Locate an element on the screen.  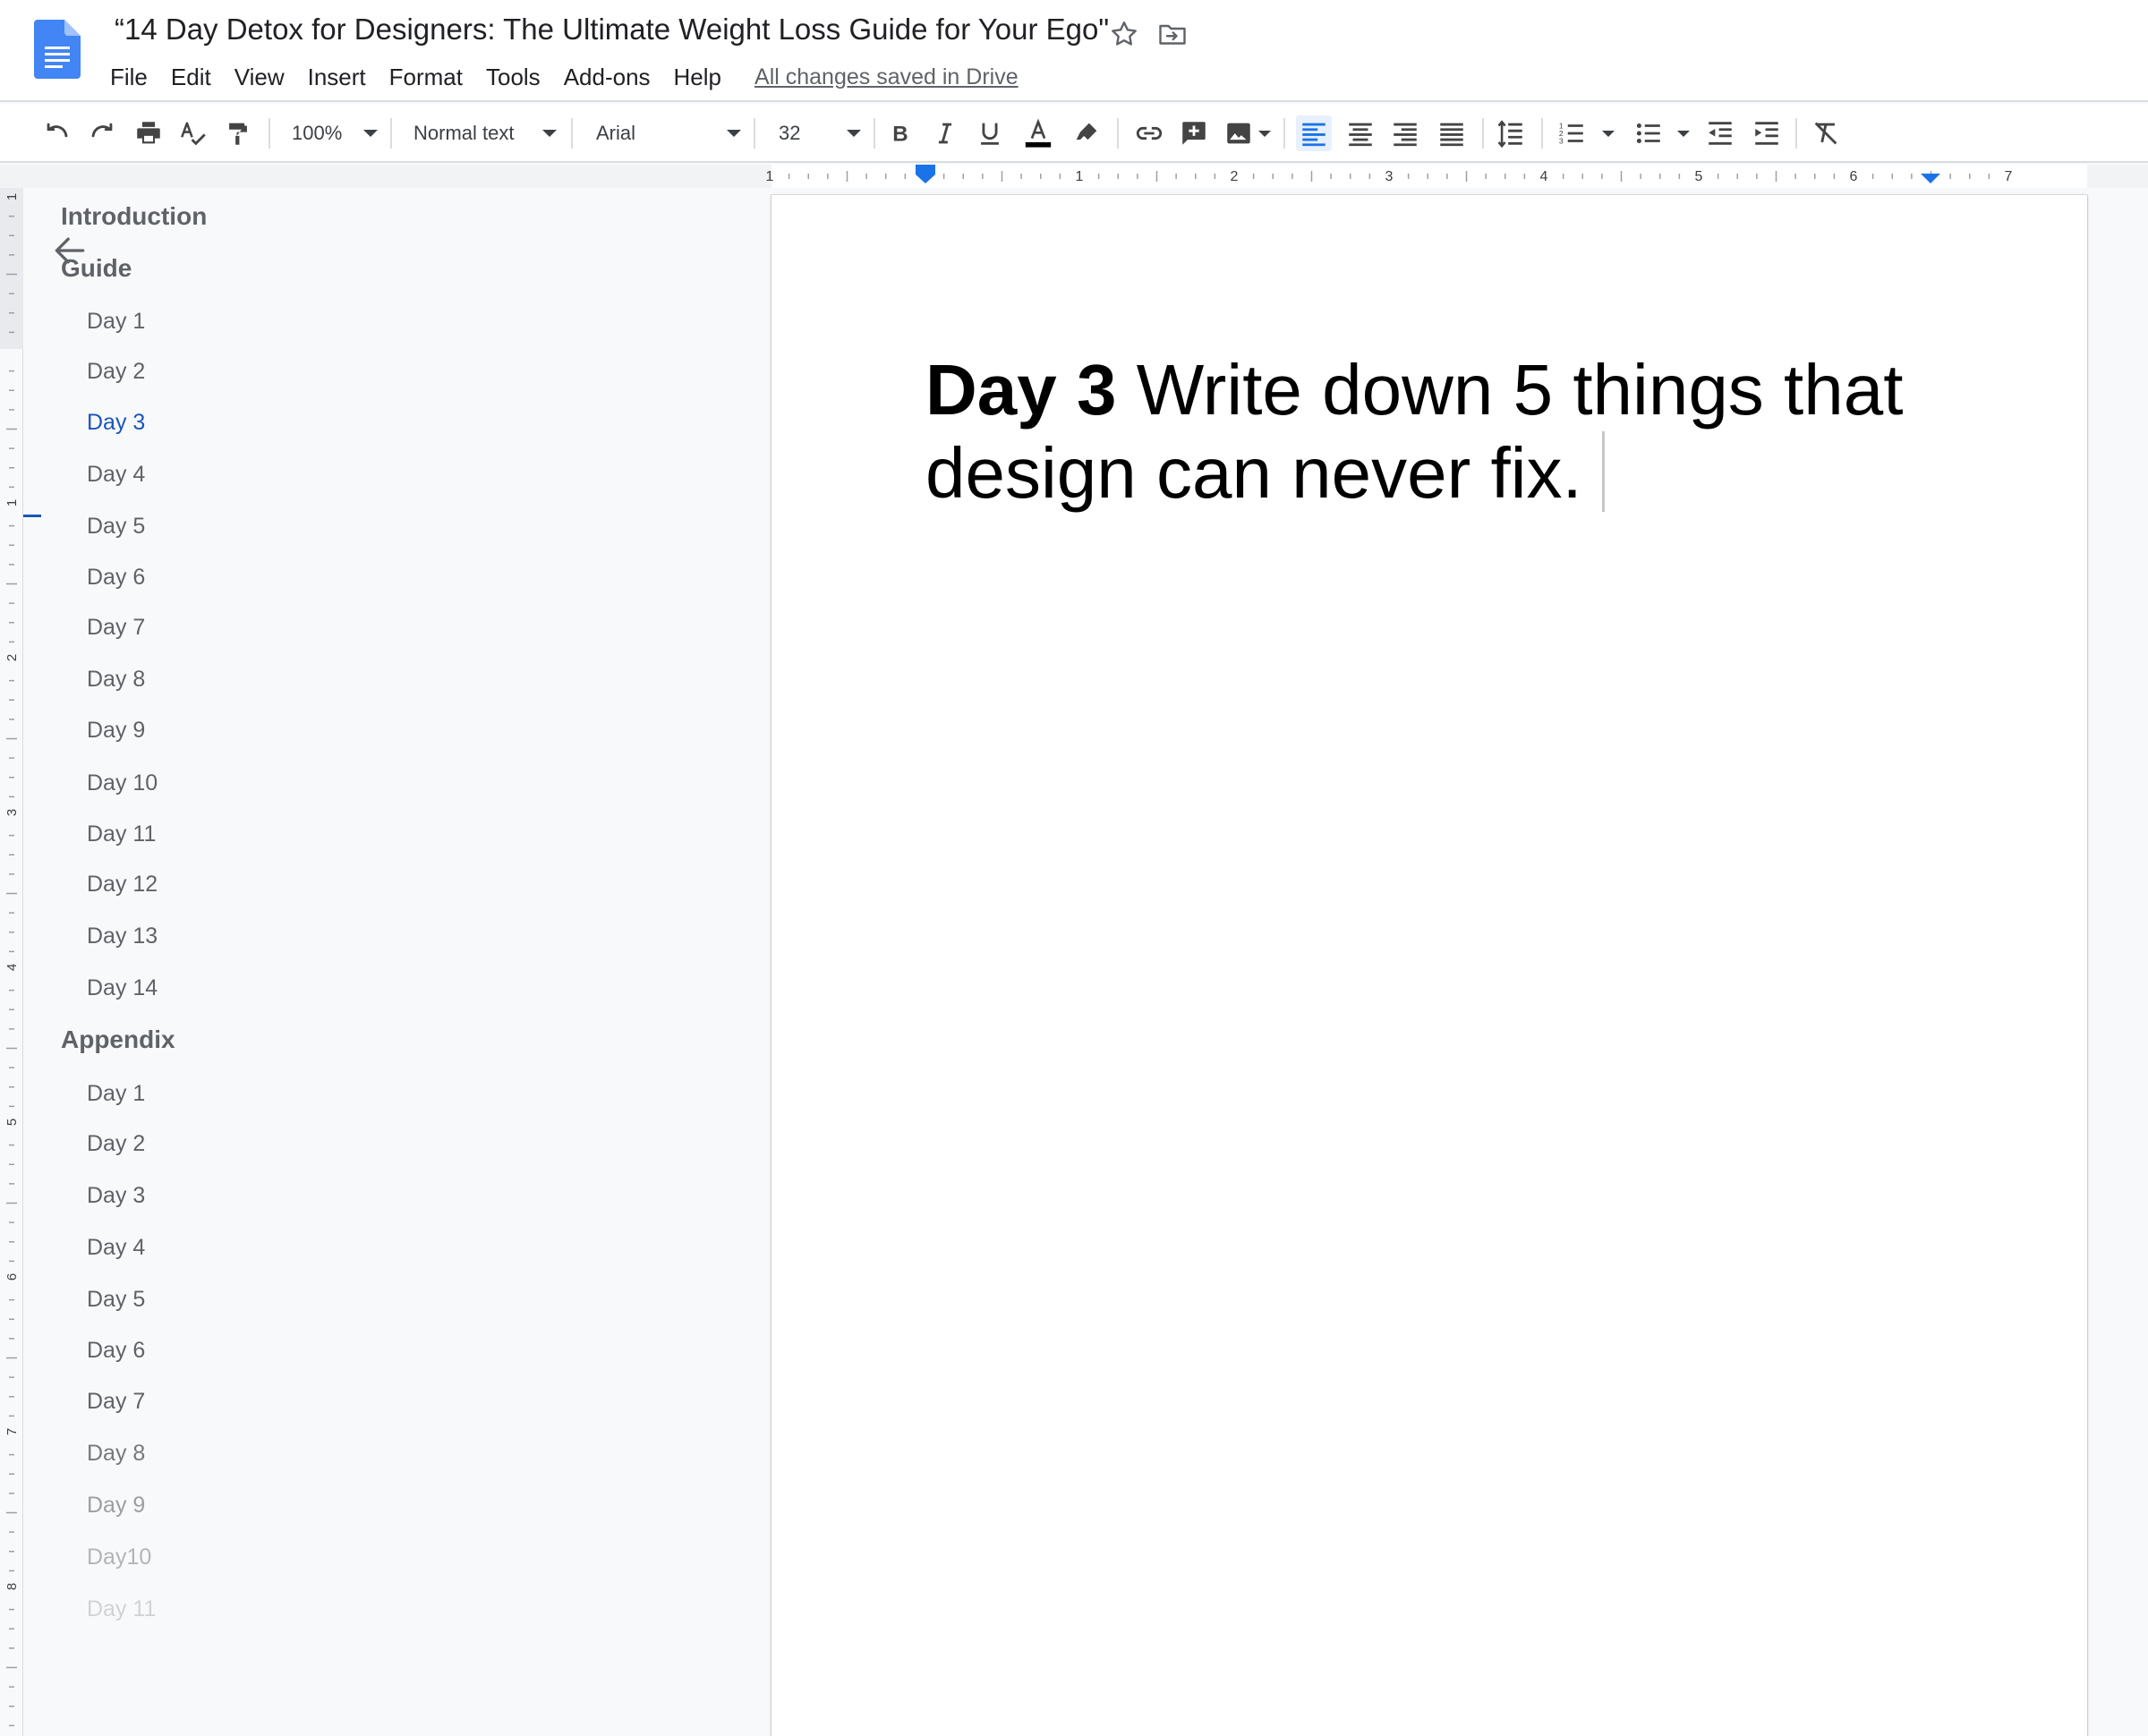
italic-icon is located at coordinates (945, 133).